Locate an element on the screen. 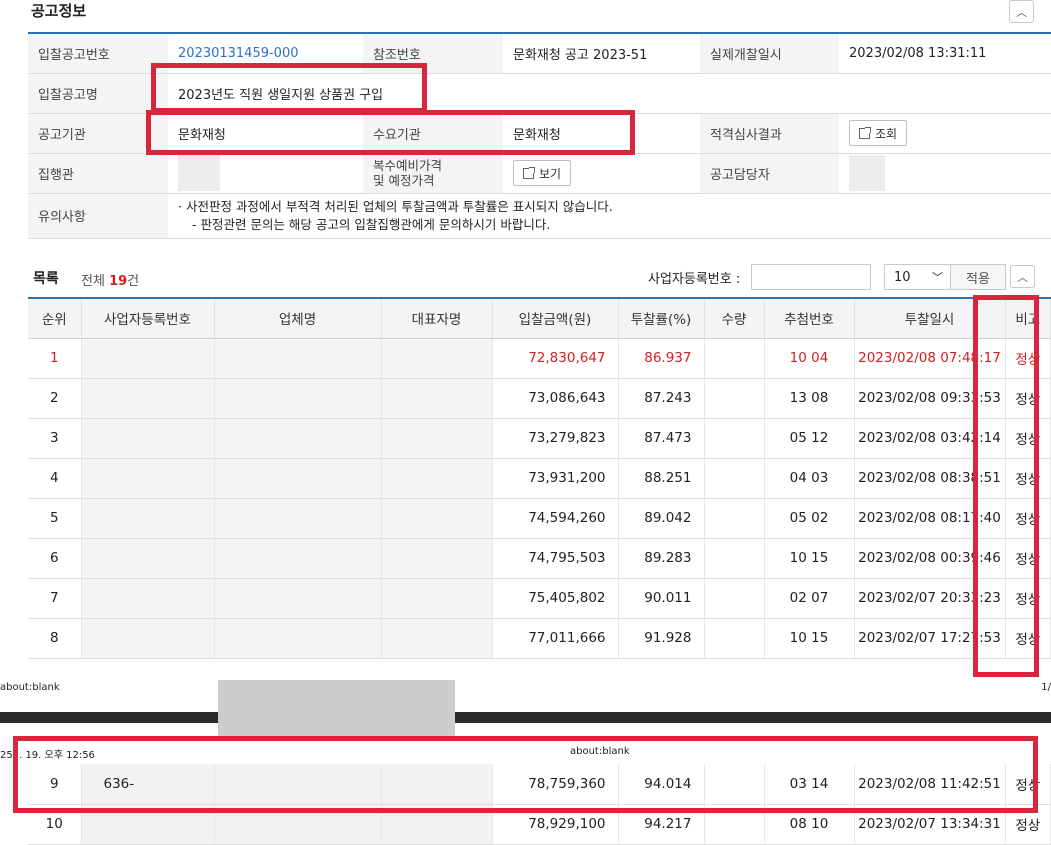  qualification-view-button: 조회 is located at coordinates (878, 133).